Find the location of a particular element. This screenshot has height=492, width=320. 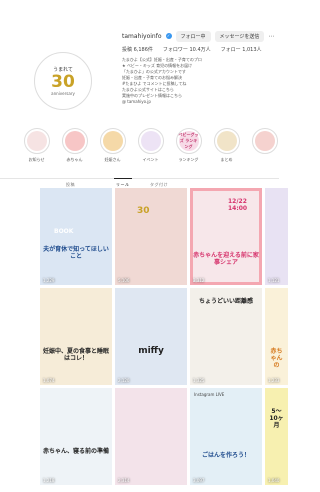

profile-tabs: 投稿 リール タグ付け is located at coordinates (139, 183).